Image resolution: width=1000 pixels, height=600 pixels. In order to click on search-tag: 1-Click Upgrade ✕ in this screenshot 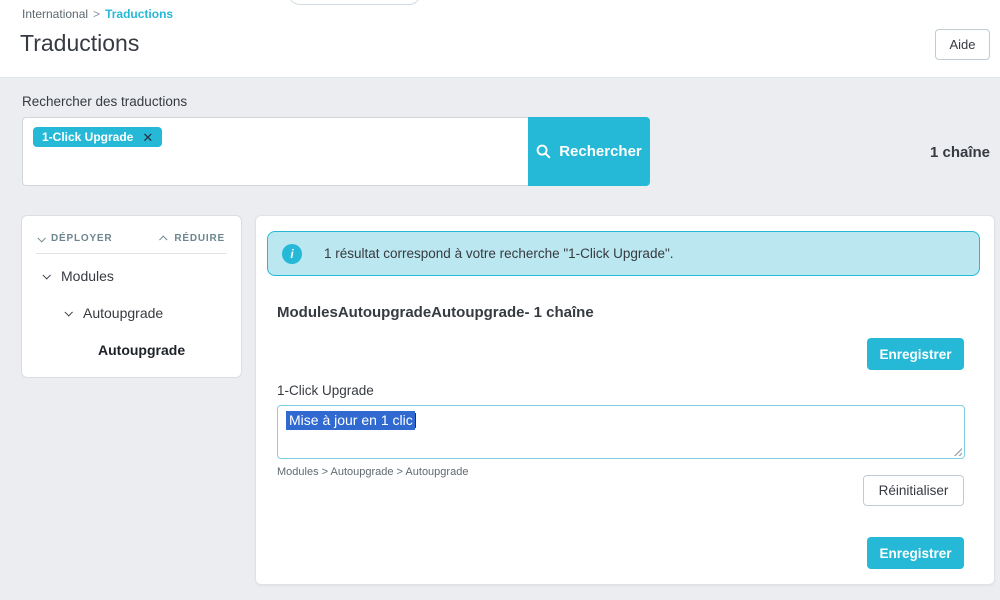, I will do `click(98, 137)`.